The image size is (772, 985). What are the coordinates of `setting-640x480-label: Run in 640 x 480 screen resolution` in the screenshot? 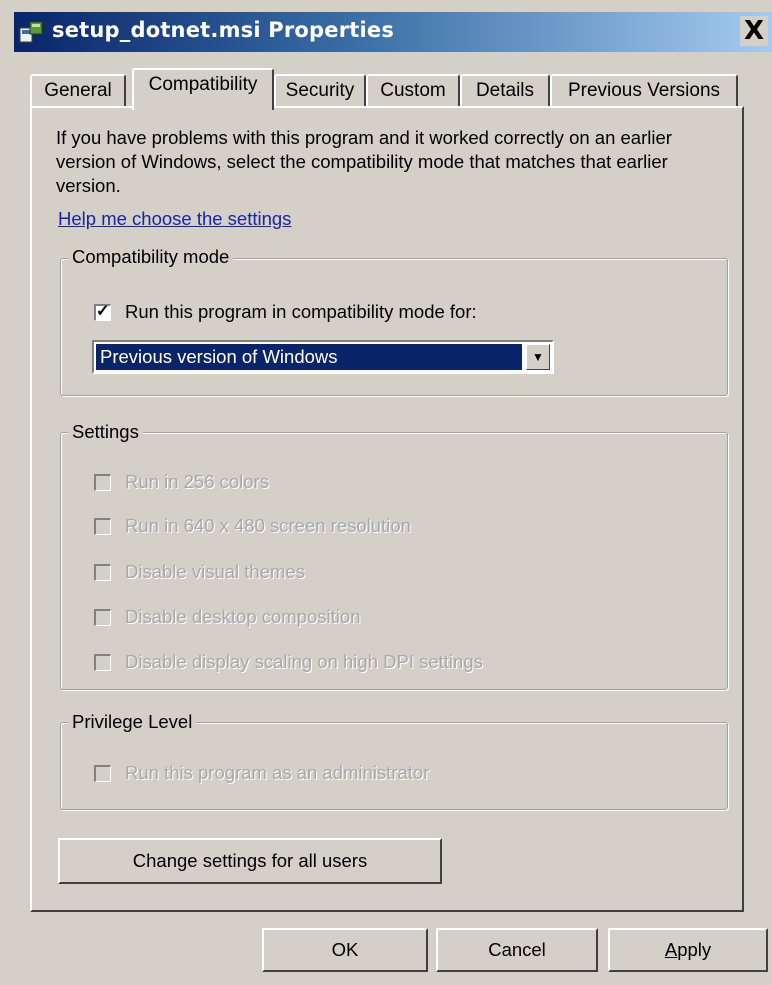 It's located at (268, 525).